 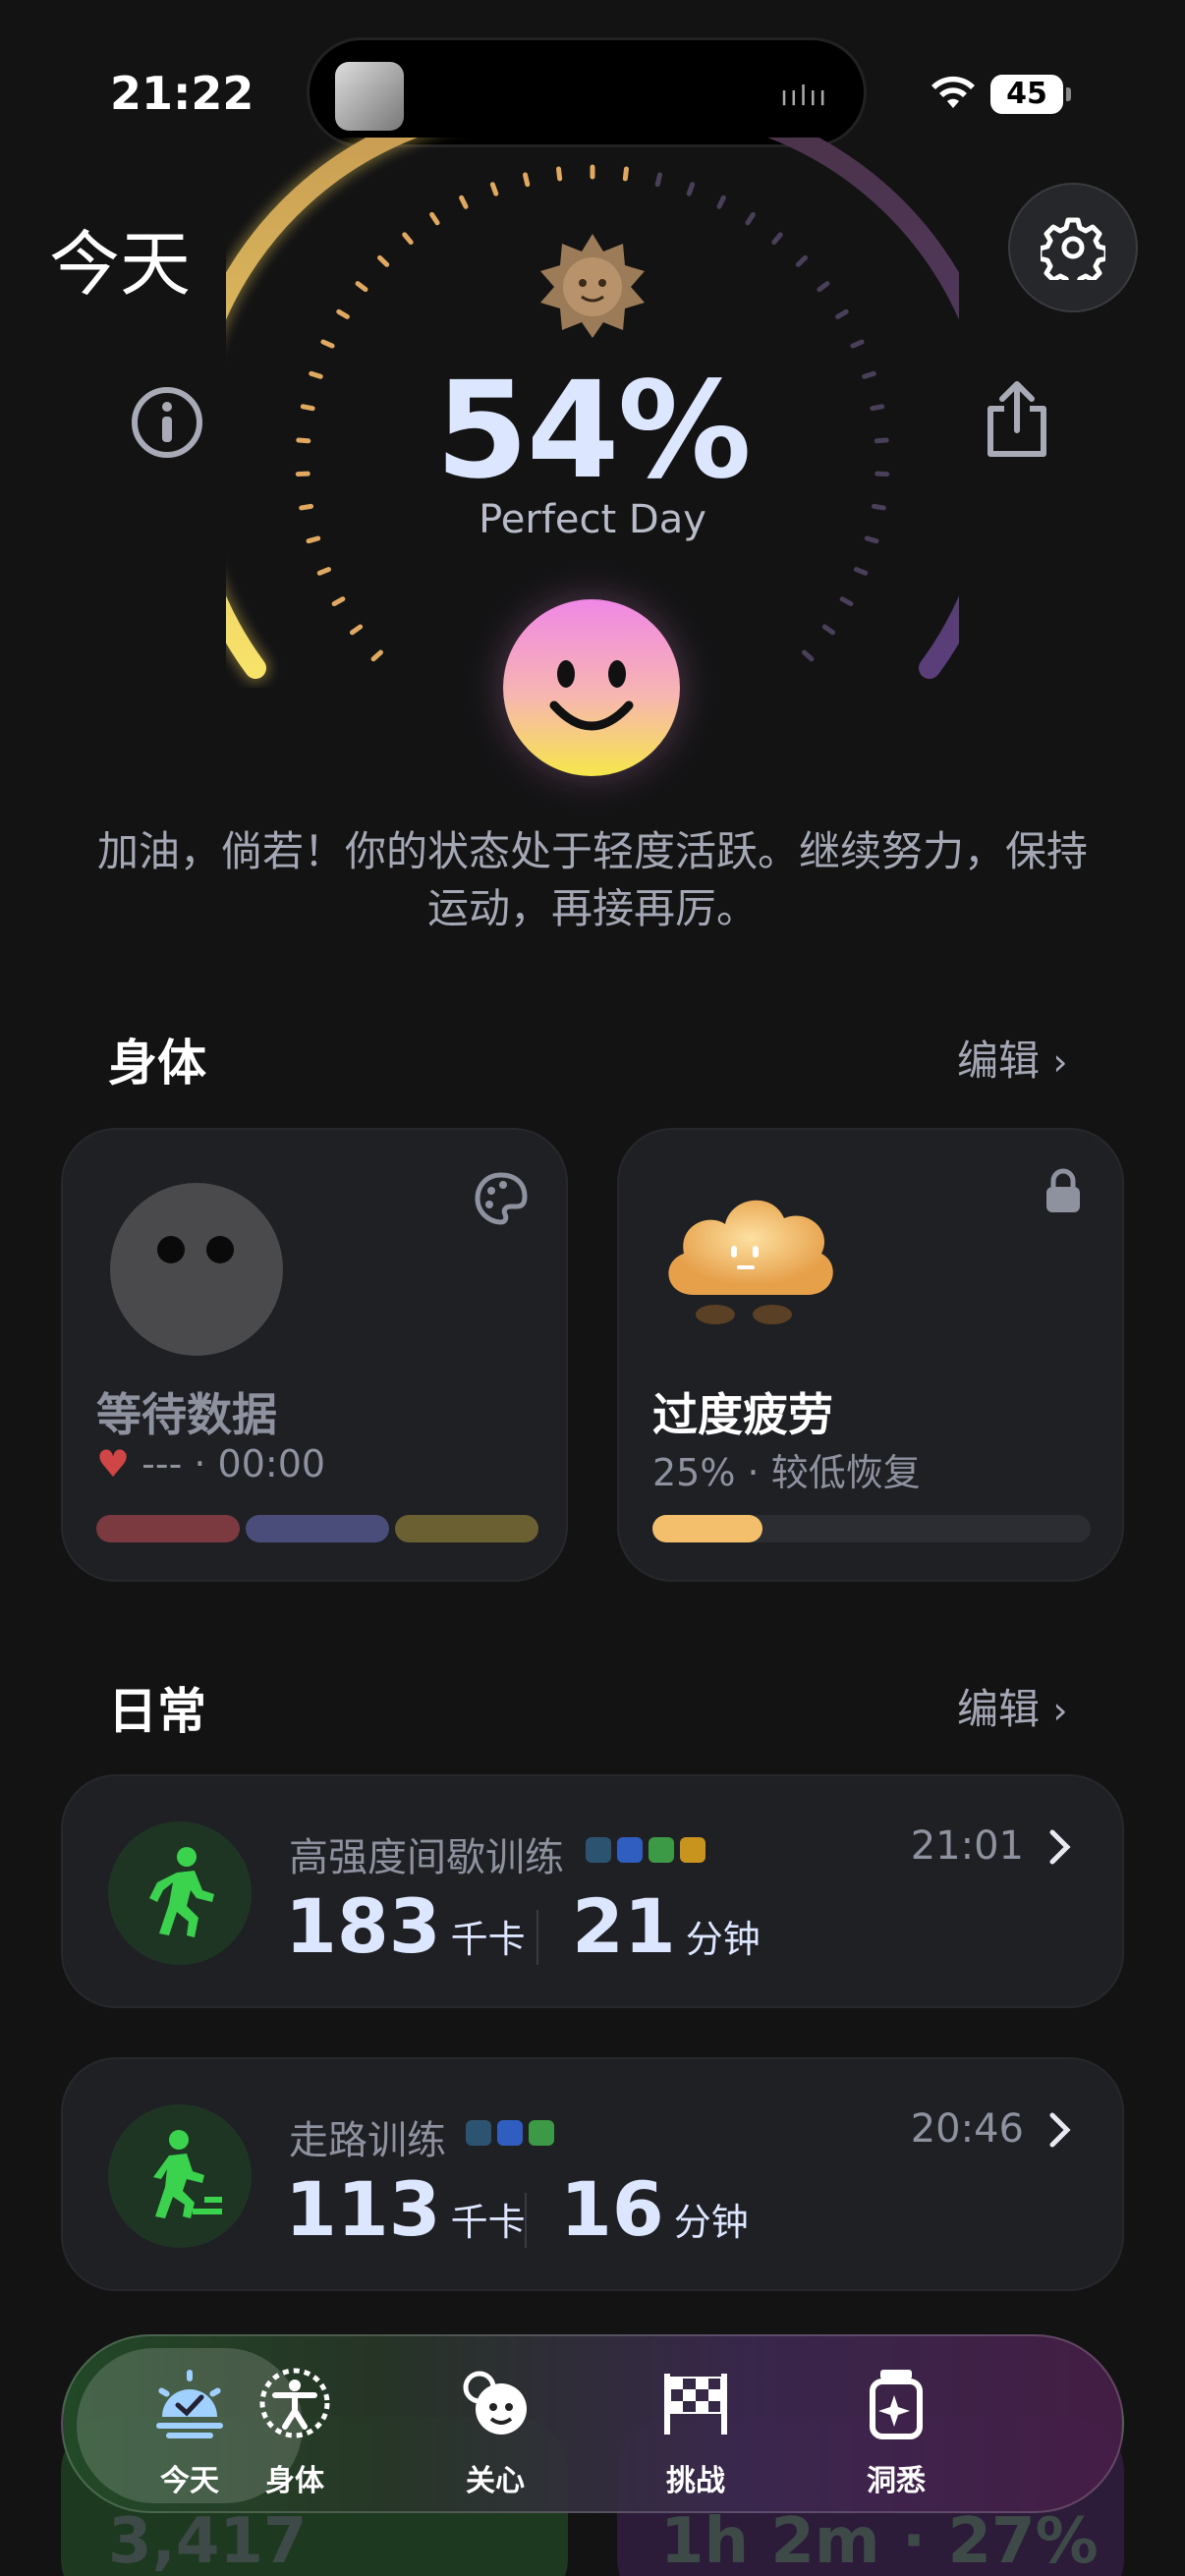 I want to click on body-card-waiting: 等待数据 ♥ --- · 00:00, so click(x=315, y=1355).